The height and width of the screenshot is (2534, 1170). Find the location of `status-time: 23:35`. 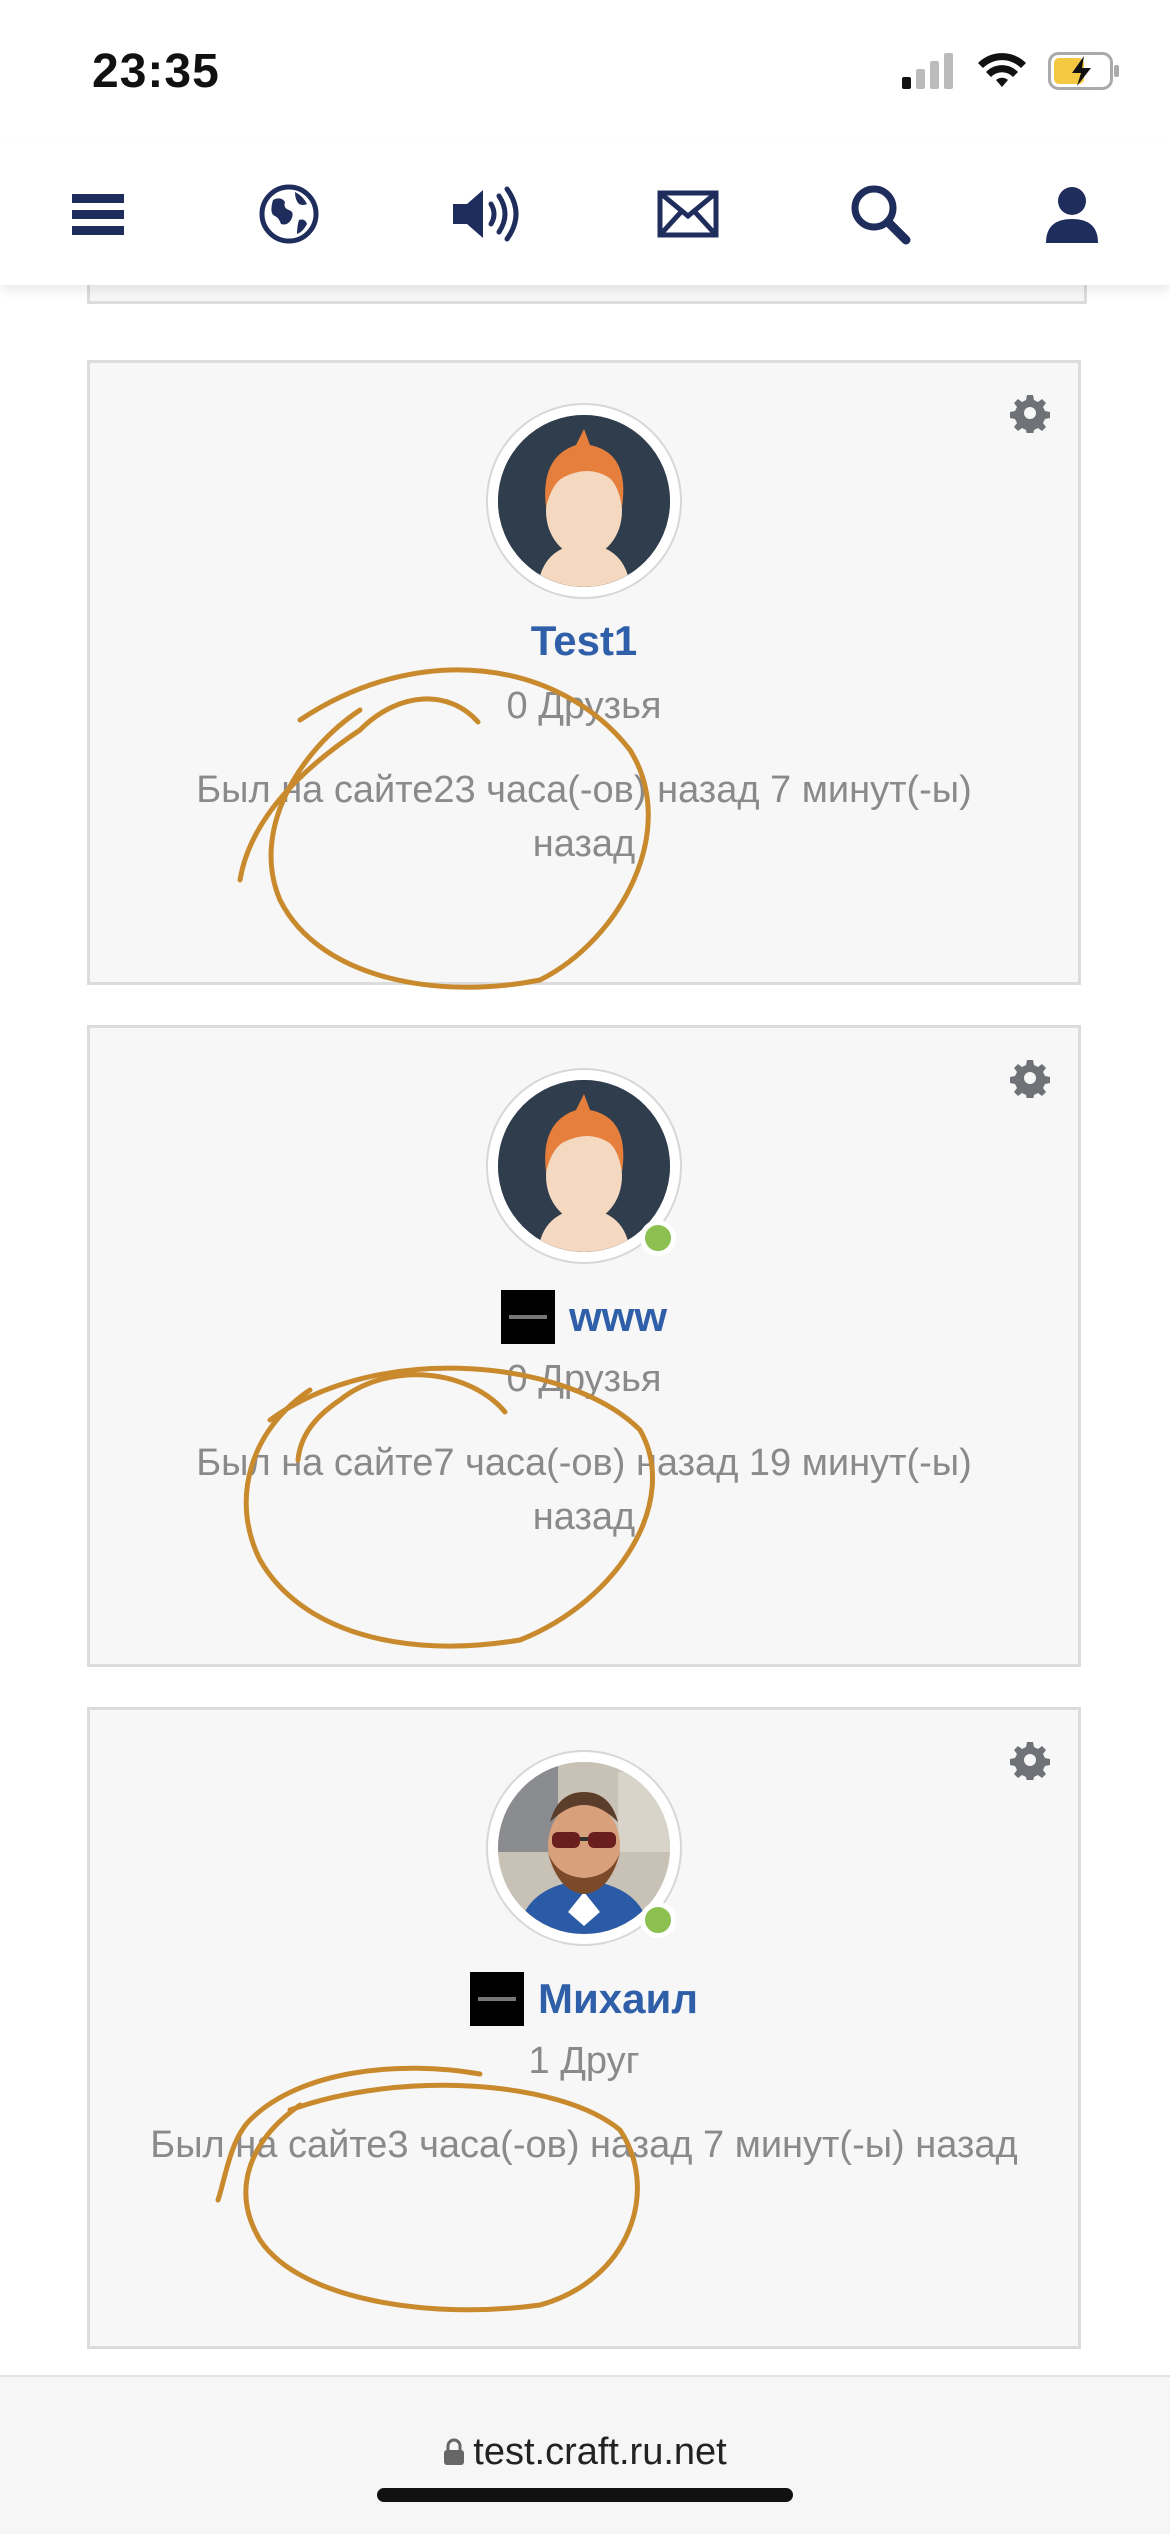

status-time: 23:35 is located at coordinates (156, 71).